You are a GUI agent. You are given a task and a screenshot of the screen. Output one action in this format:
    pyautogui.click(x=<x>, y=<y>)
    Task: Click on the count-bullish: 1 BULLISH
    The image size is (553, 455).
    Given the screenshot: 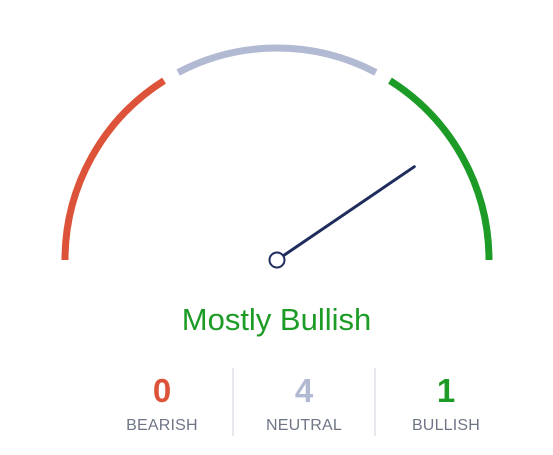 What is the action you would take?
    pyautogui.click(x=445, y=402)
    